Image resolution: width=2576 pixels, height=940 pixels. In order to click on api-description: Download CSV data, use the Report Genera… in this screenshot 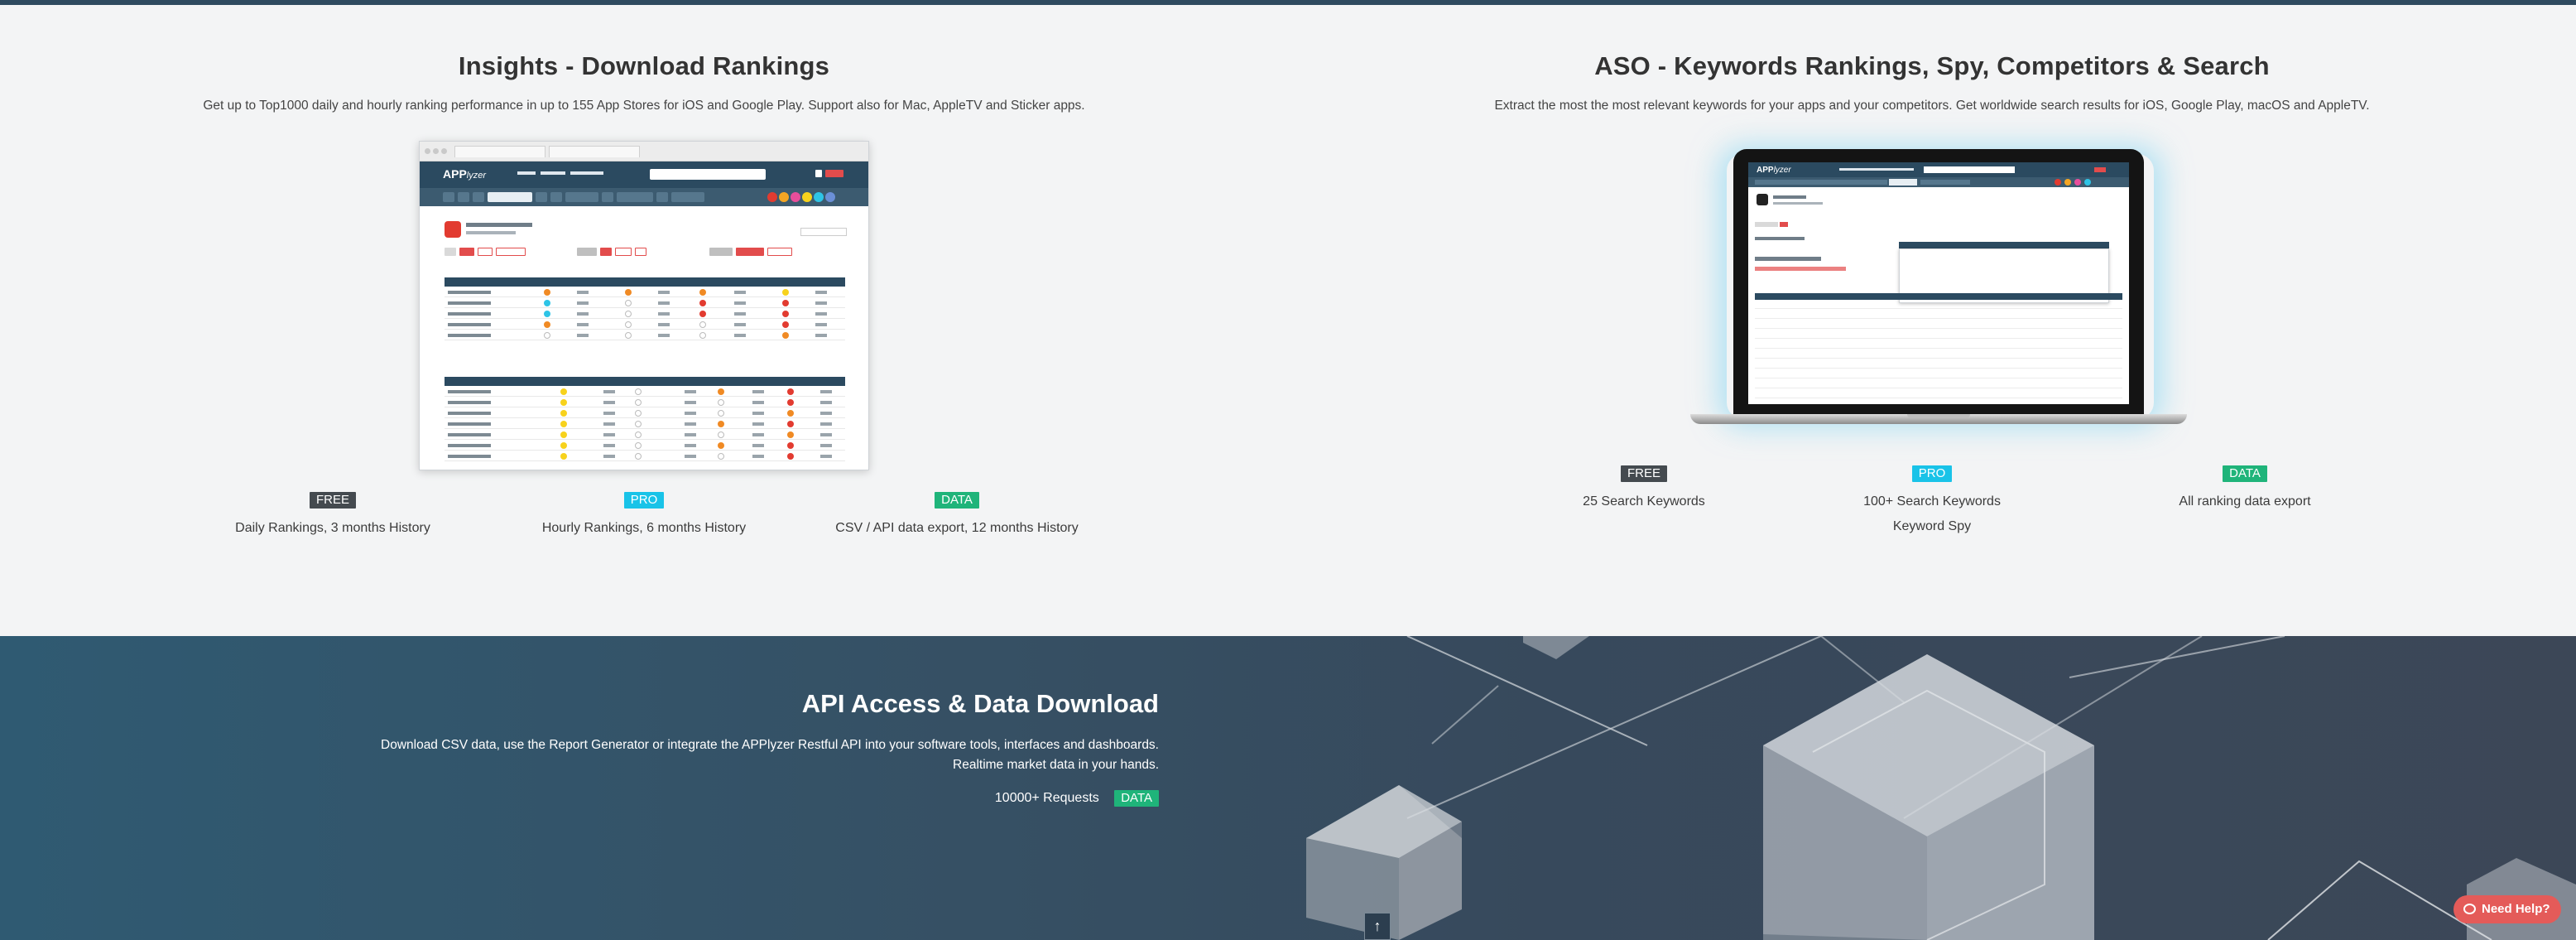, I will do `click(770, 755)`.